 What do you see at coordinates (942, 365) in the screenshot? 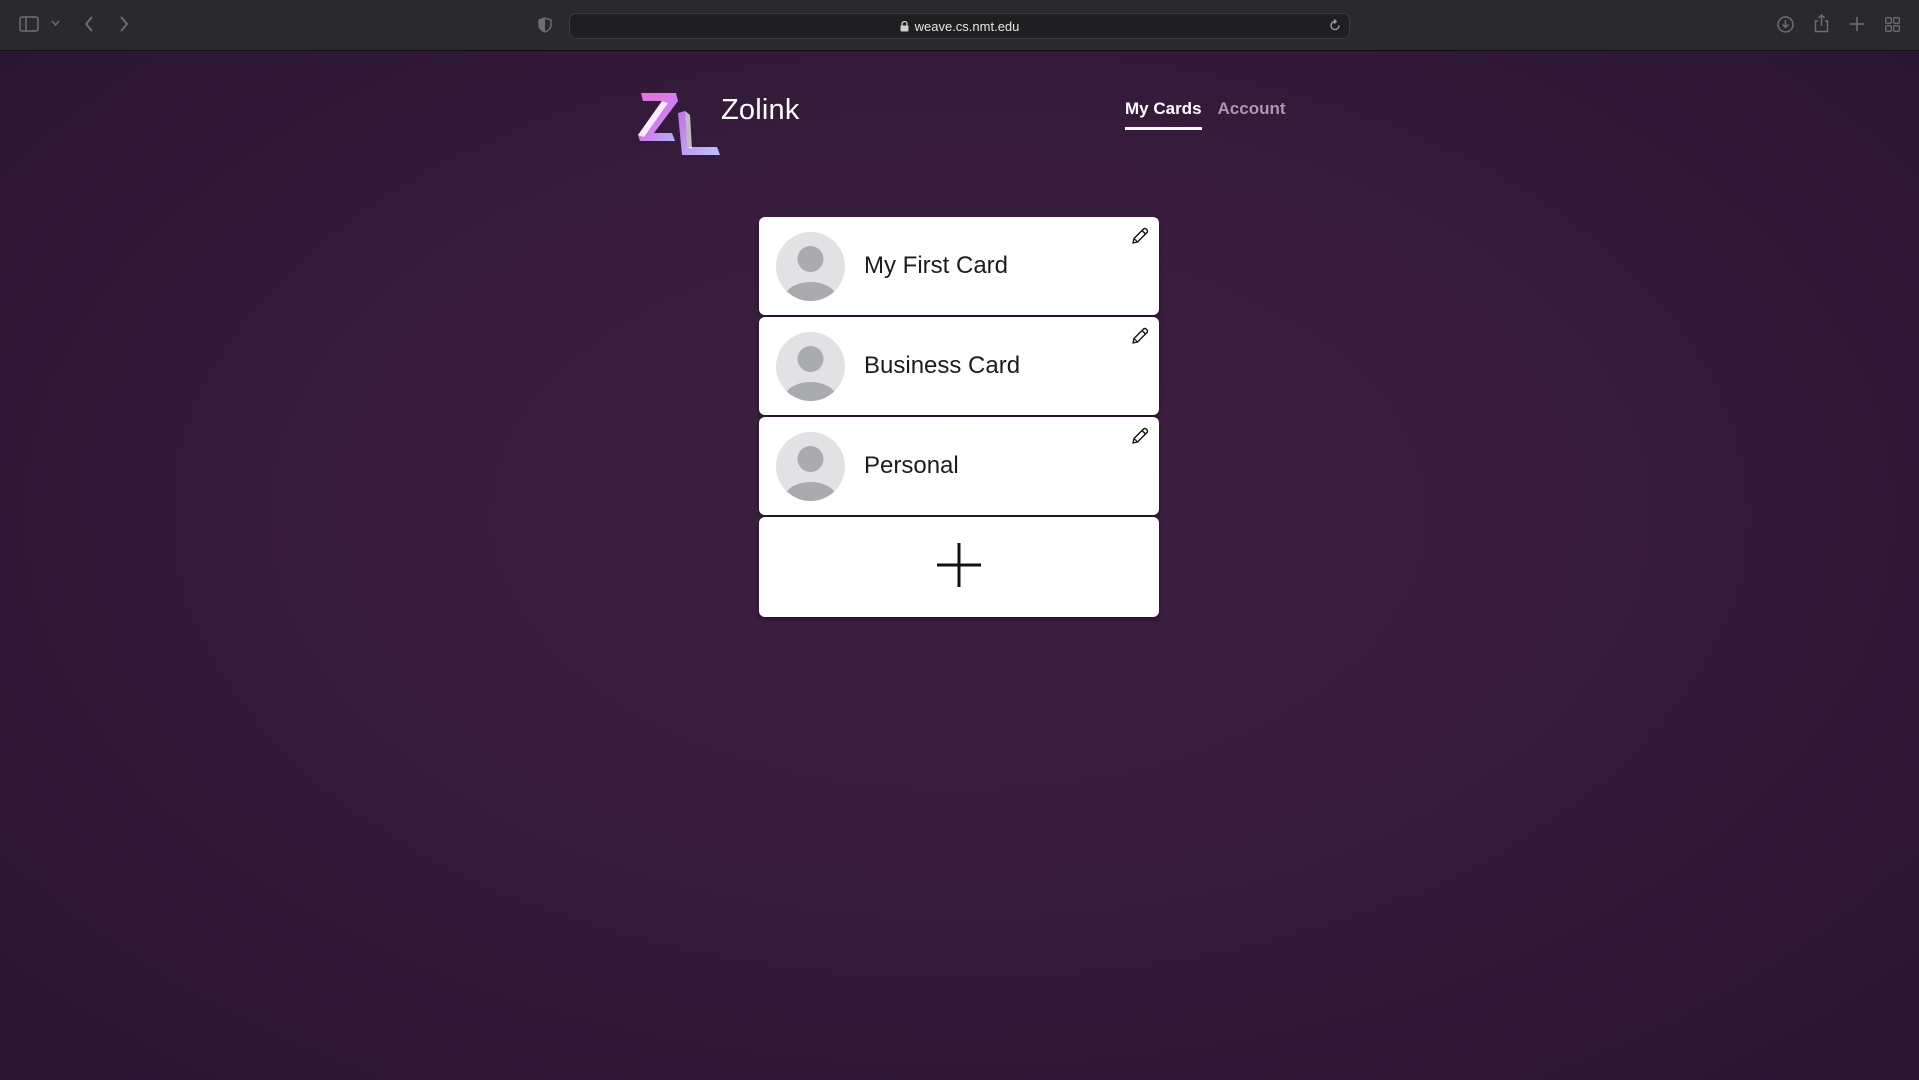
I see `card-title: Business Card` at bounding box center [942, 365].